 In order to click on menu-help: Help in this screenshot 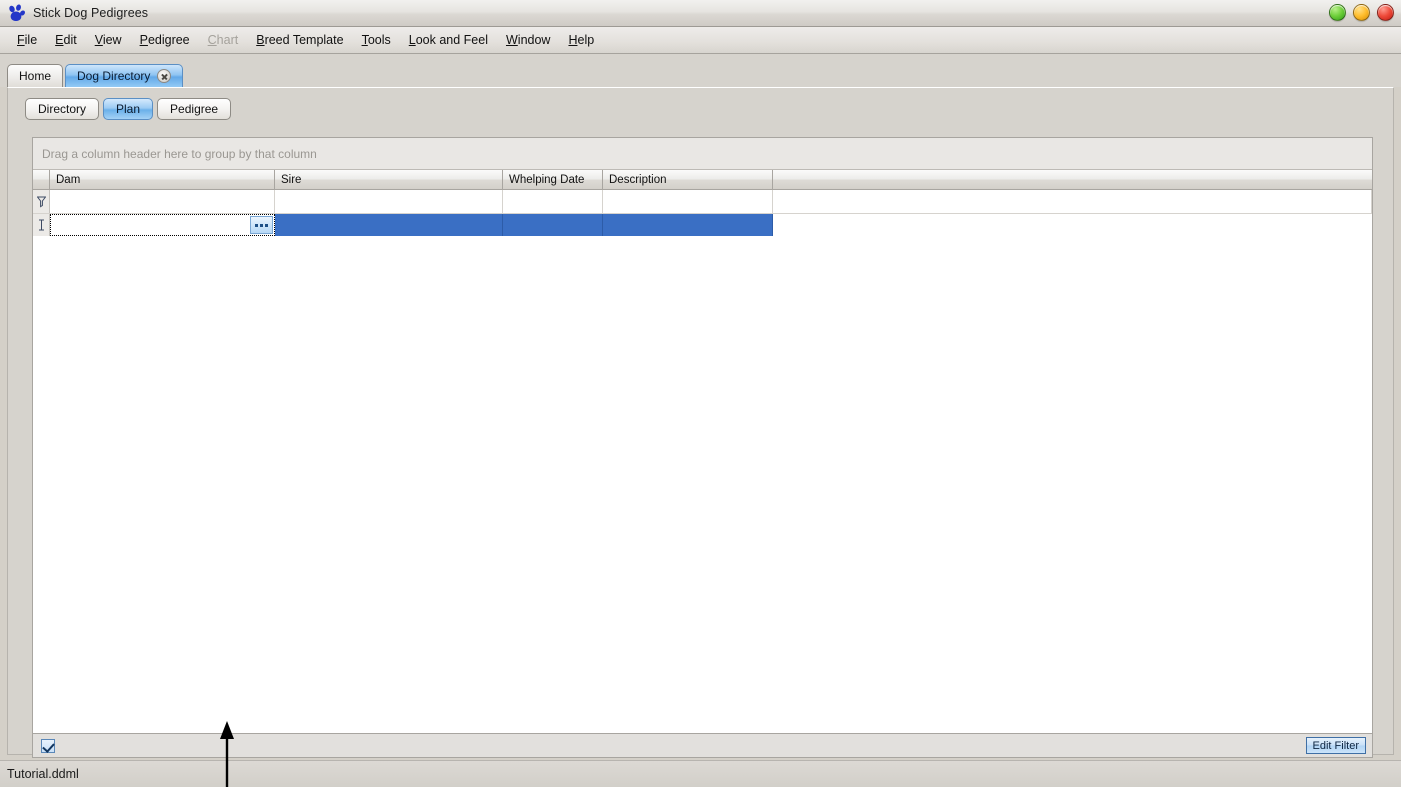, I will do `click(581, 40)`.